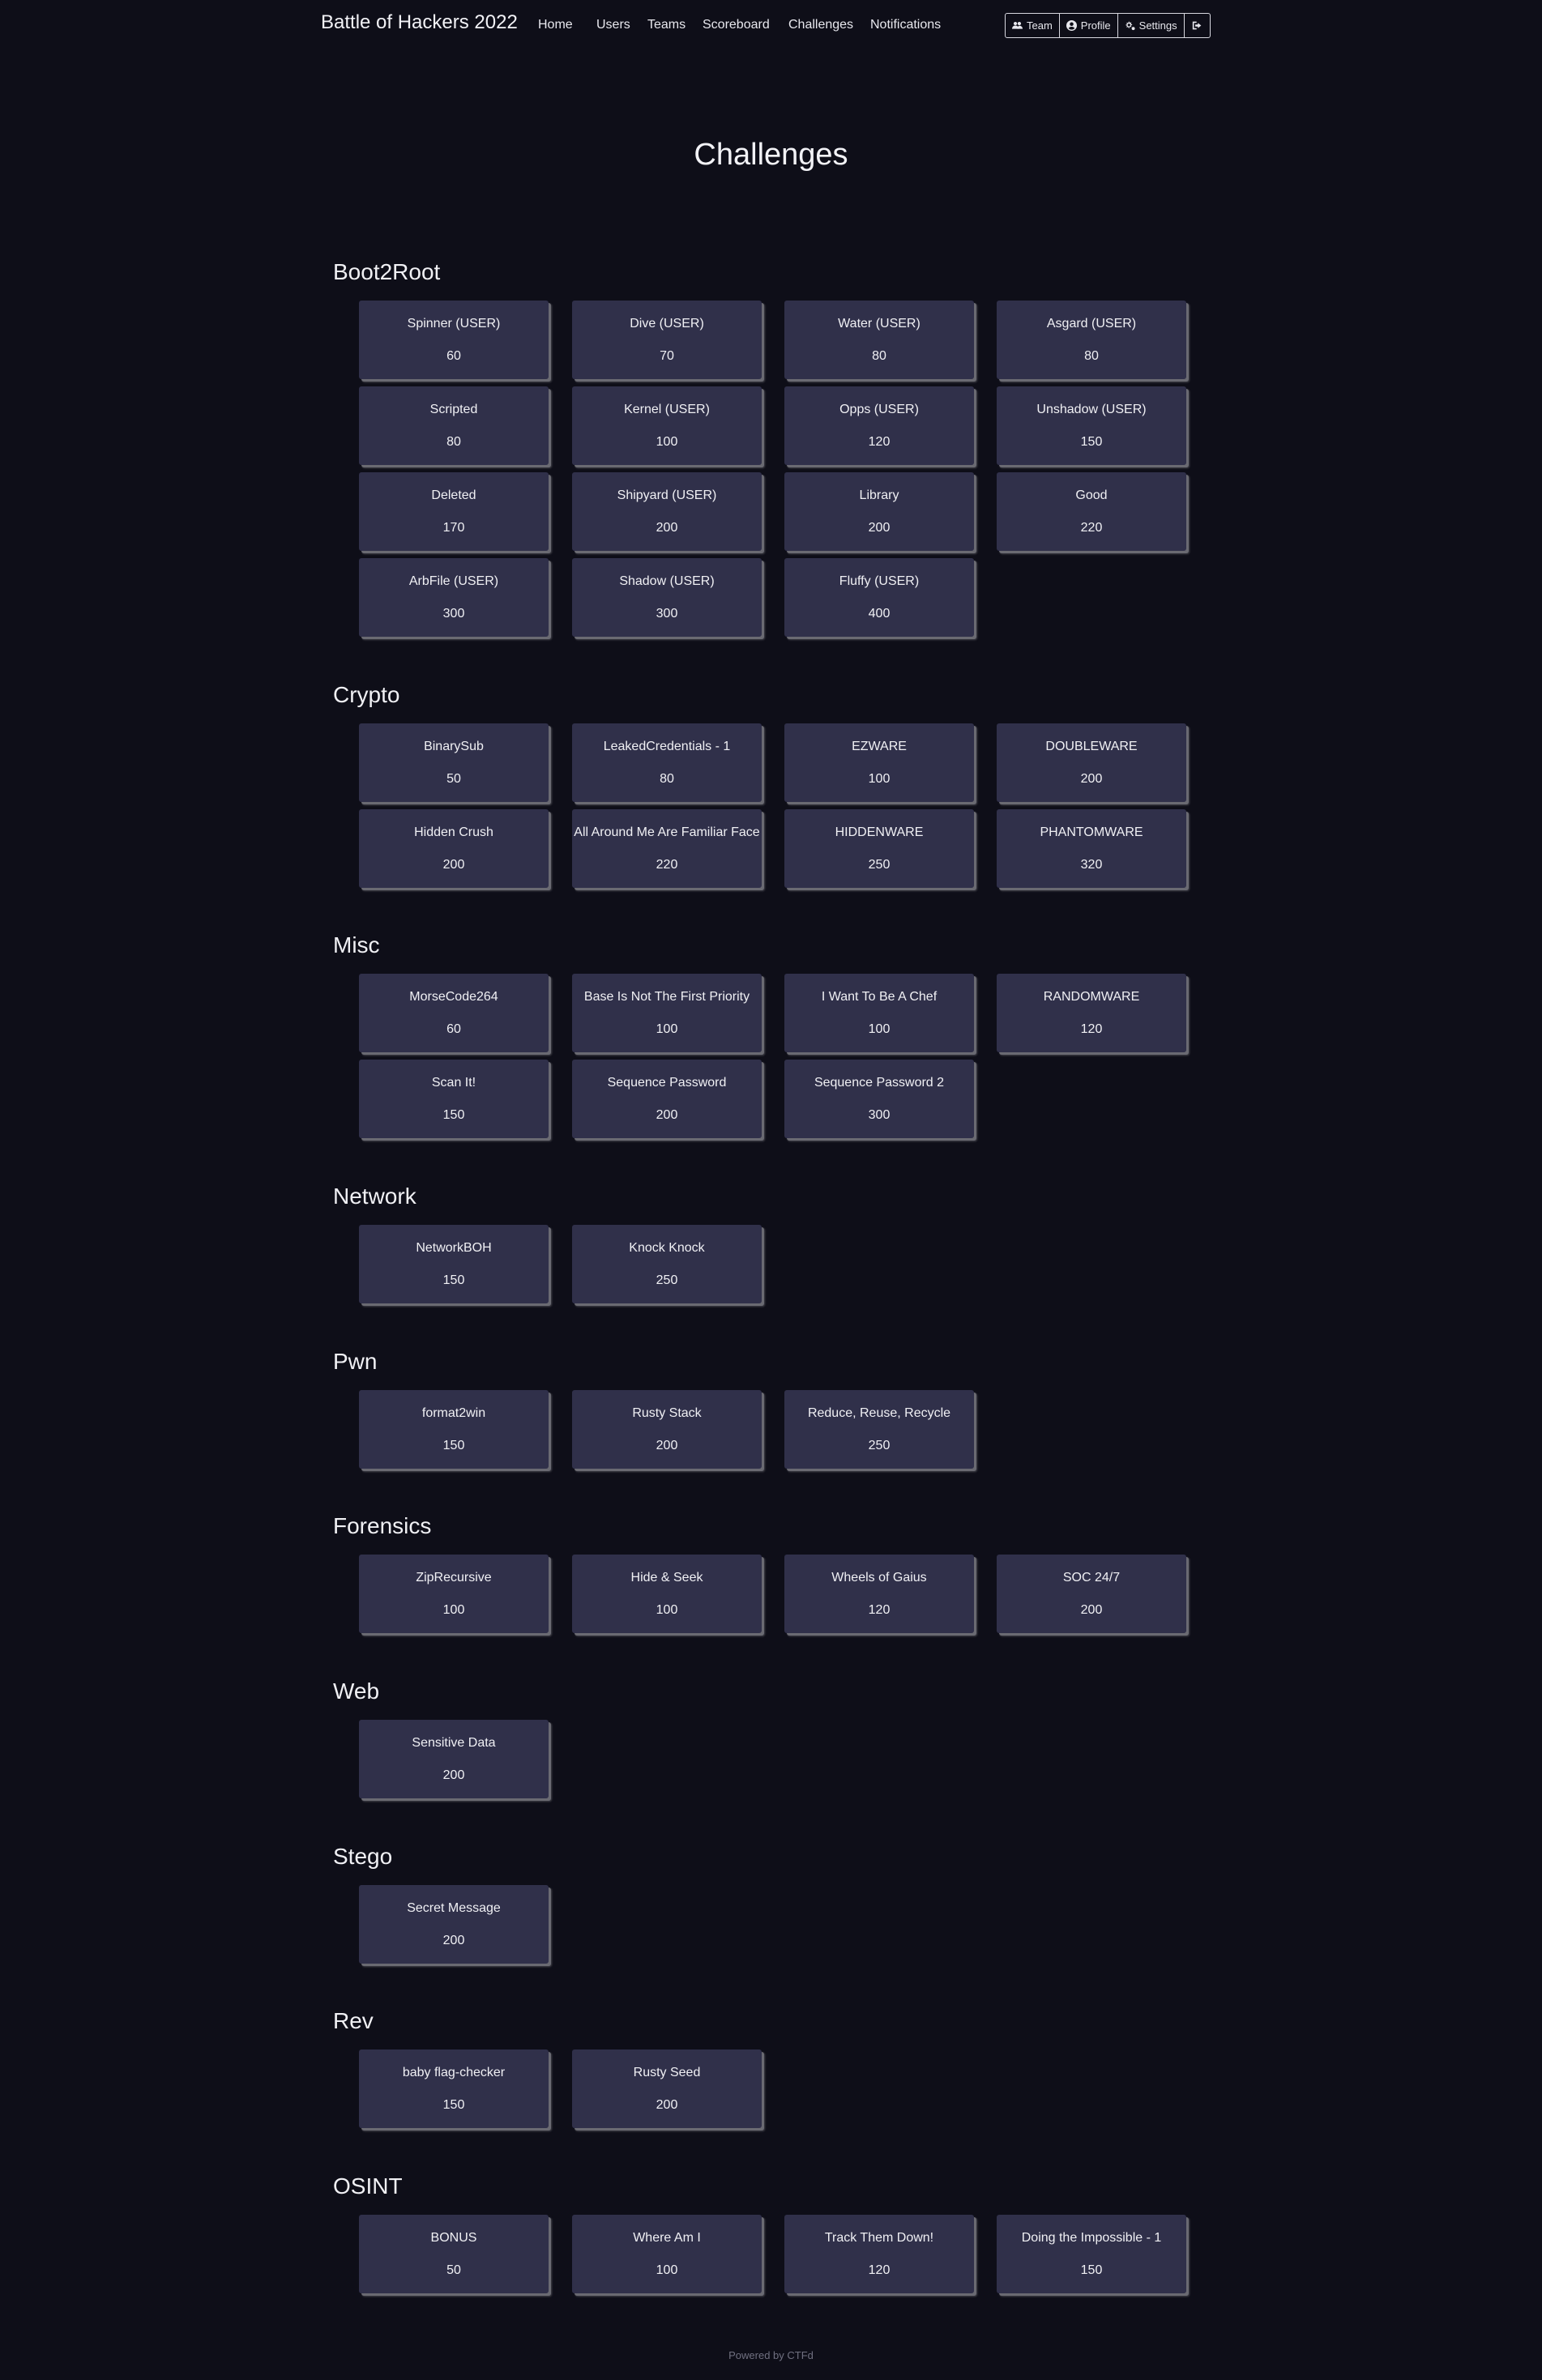 The height and width of the screenshot is (2380, 1542). What do you see at coordinates (879, 2254) in the screenshot?
I see `challenge-button: Track Them Down! 120` at bounding box center [879, 2254].